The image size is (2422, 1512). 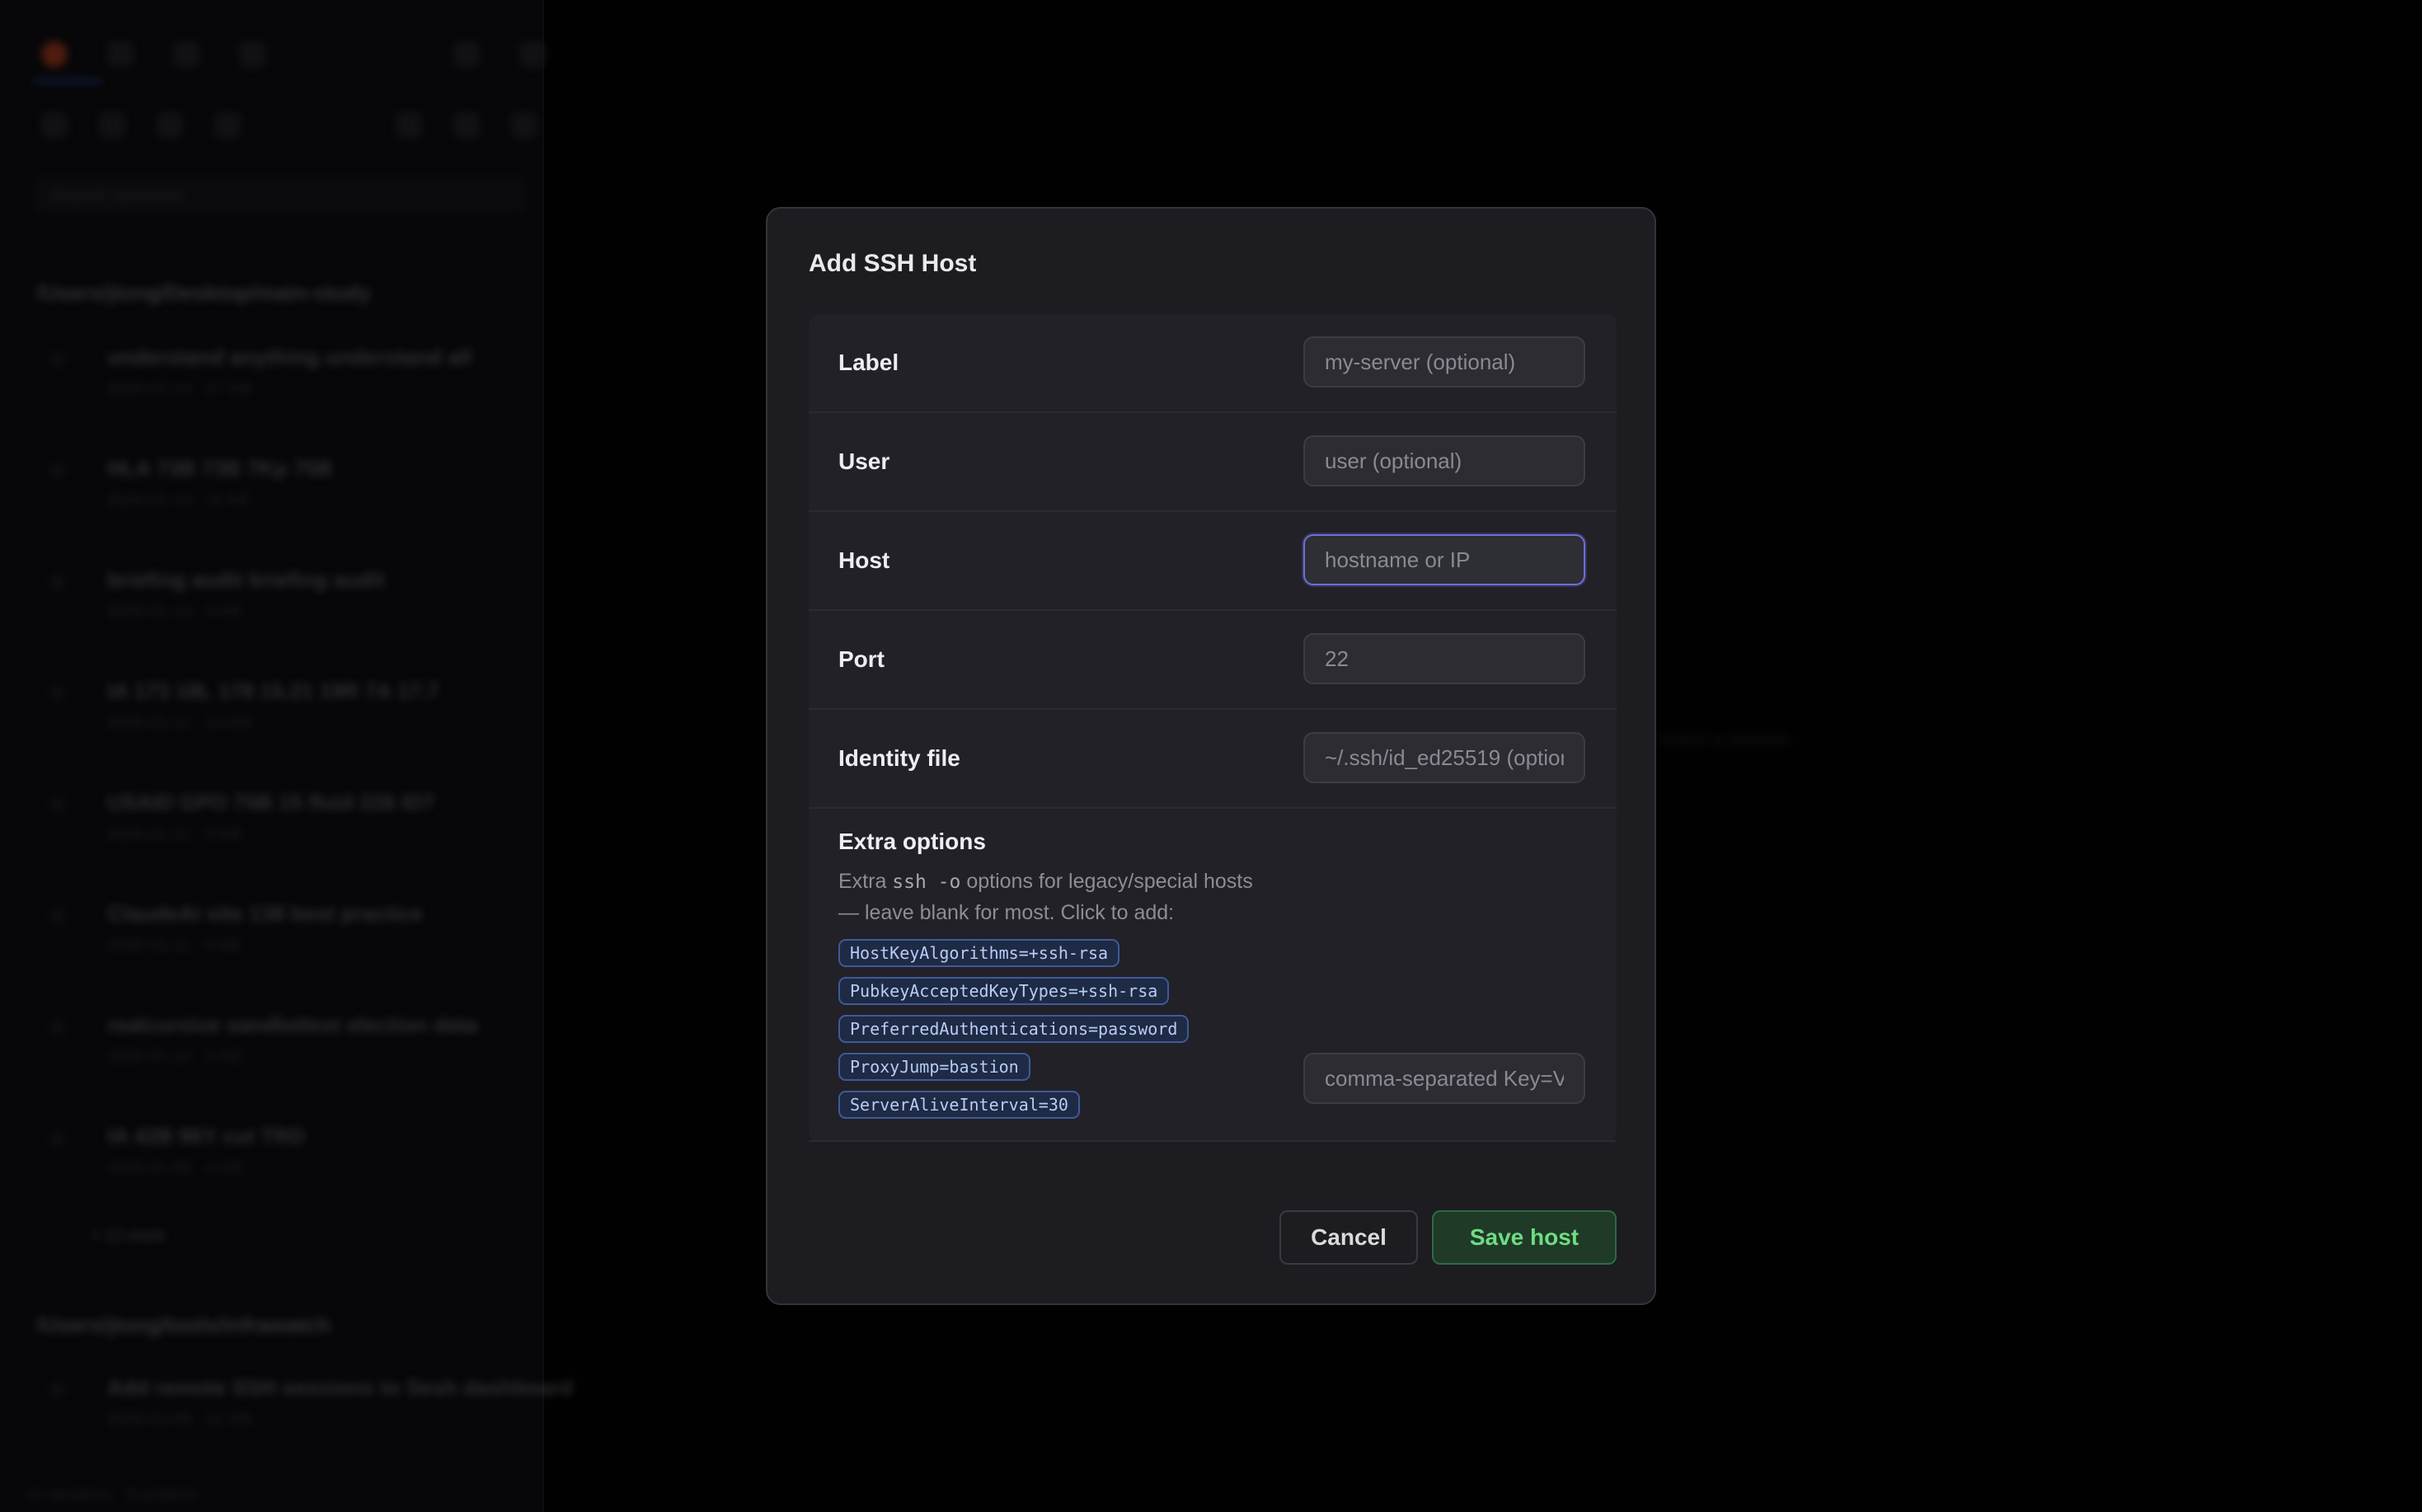 What do you see at coordinates (934, 1067) in the screenshot?
I see `option-chip-proxyjump: ProxyJump=bastion` at bounding box center [934, 1067].